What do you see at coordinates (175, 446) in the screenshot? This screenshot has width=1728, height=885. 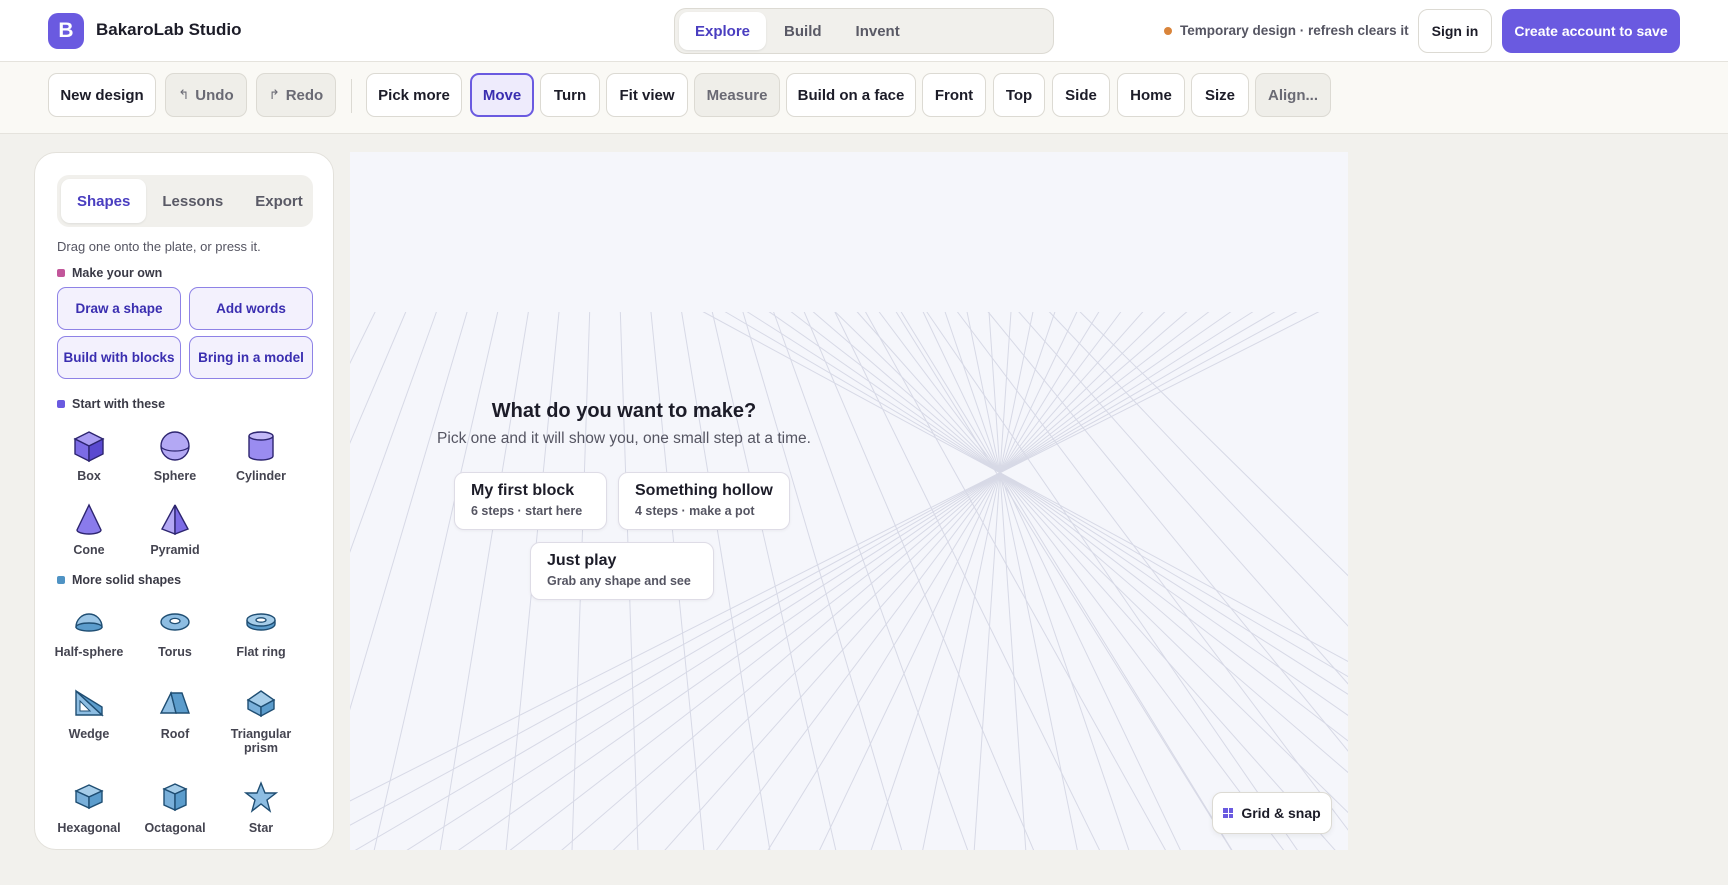 I see `sphere-icon` at bounding box center [175, 446].